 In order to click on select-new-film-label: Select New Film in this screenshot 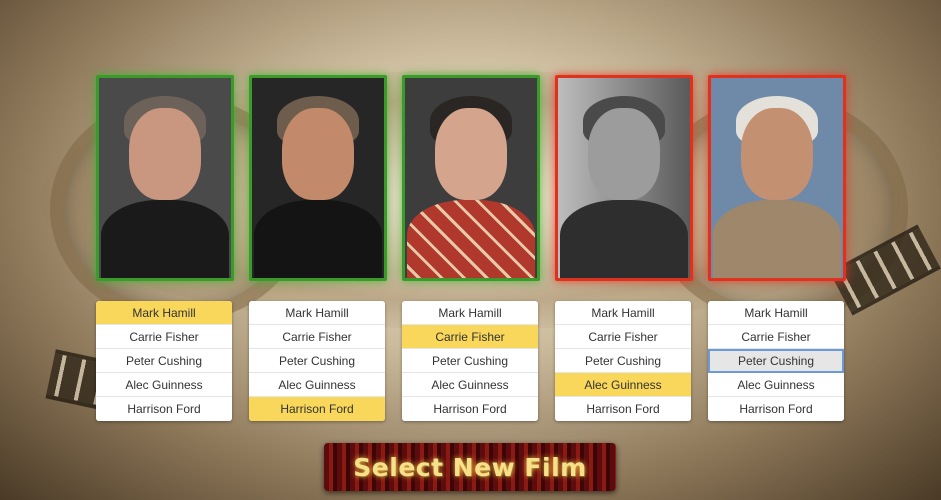, I will do `click(470, 467)`.